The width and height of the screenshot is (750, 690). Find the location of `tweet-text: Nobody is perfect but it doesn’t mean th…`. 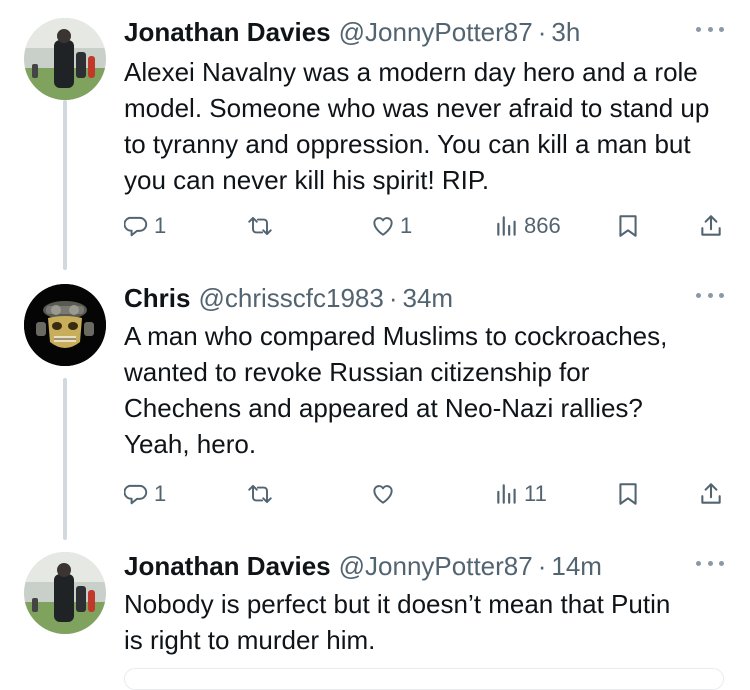

tweet-text: Nobody is perfect but it doesn’t mean th… is located at coordinates (397, 622).